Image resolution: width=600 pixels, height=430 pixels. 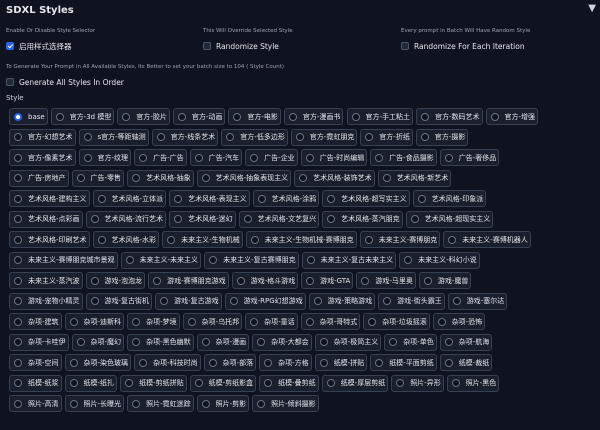 What do you see at coordinates (449, 219) in the screenshot?
I see `style-option: 艺术风格-超现实主义` at bounding box center [449, 219].